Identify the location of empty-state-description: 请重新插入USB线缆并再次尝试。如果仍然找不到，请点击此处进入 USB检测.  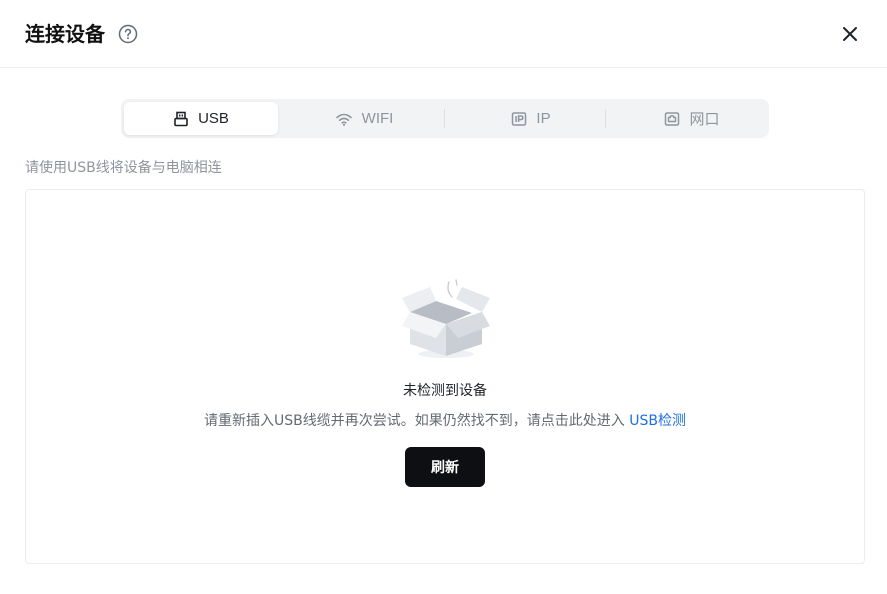
(445, 421).